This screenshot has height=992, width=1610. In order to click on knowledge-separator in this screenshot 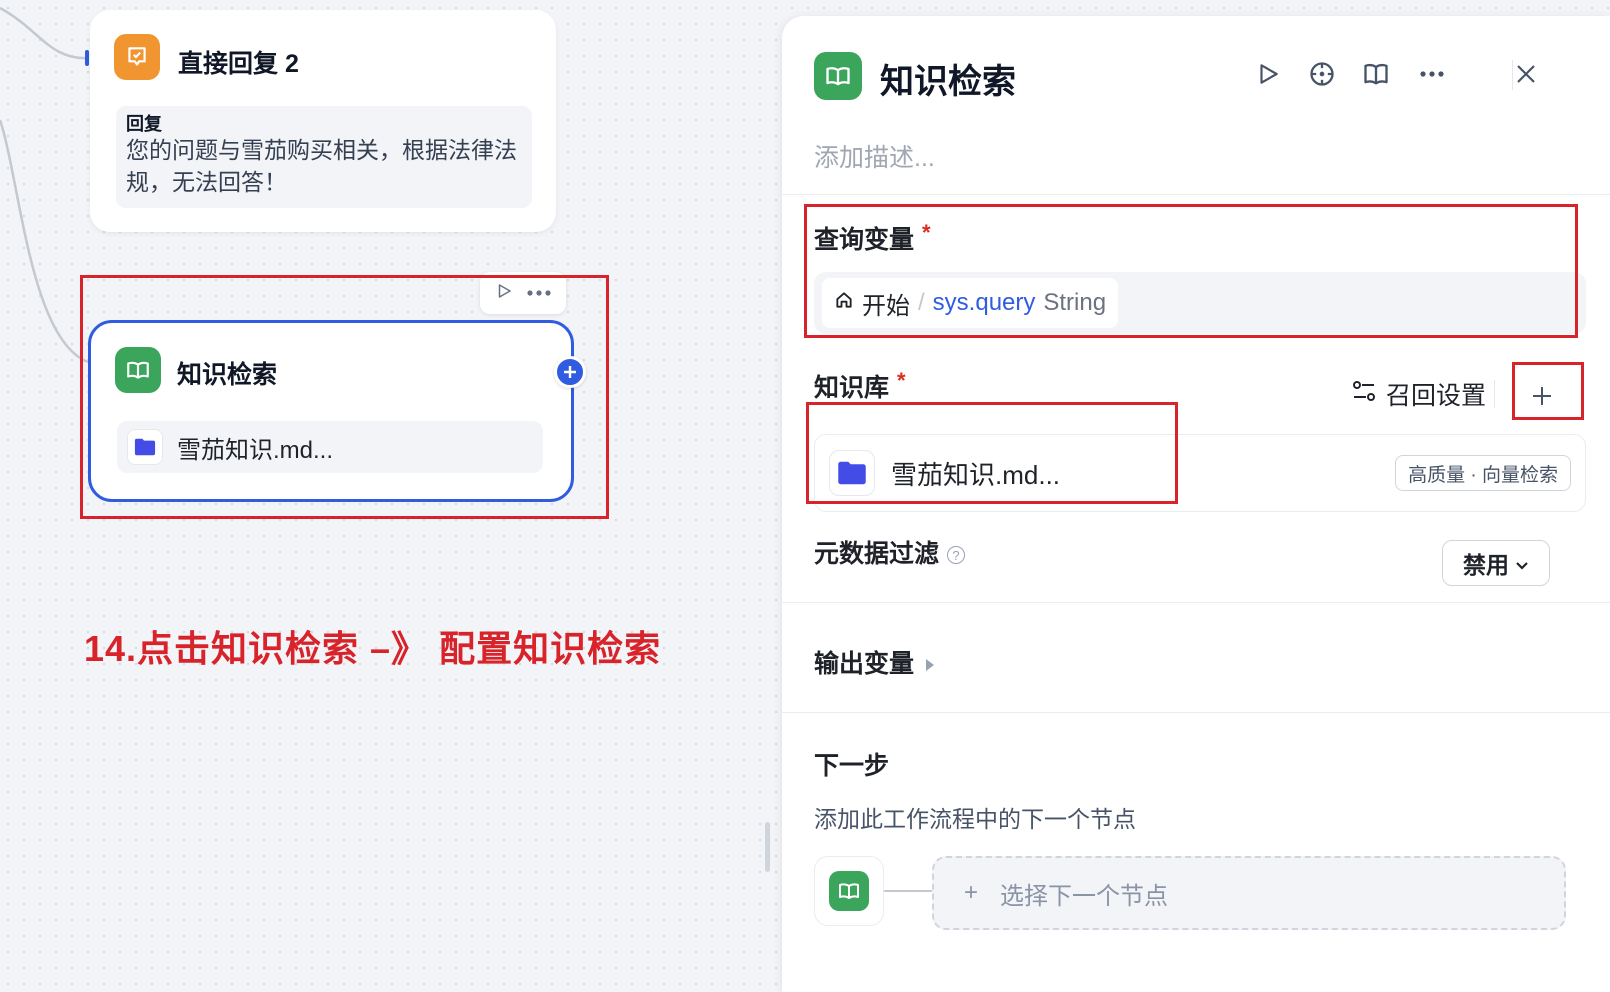, I will do `click(1494, 394)`.